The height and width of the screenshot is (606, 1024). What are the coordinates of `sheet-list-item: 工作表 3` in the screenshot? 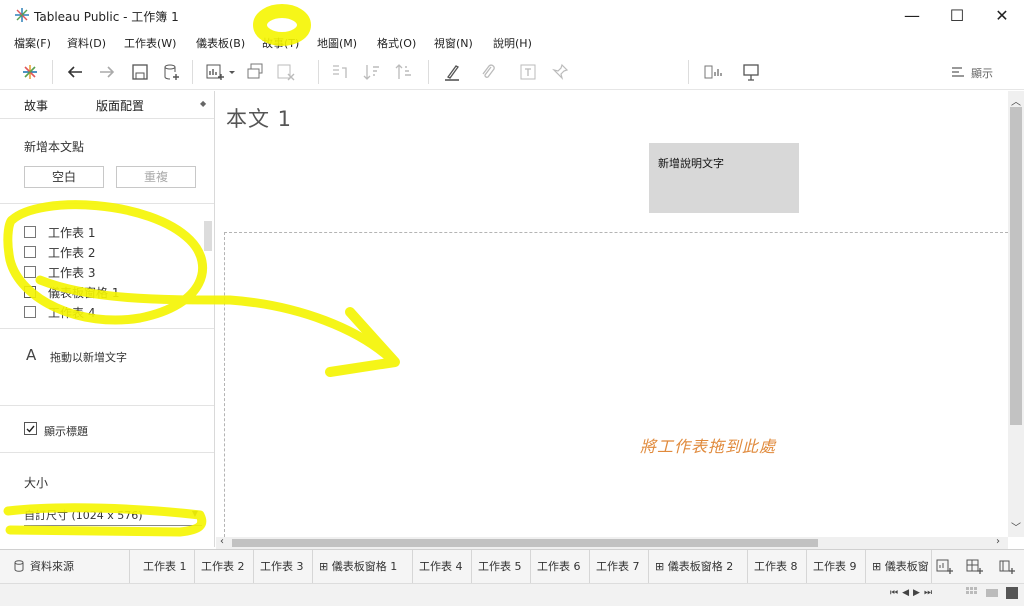 It's located at (59, 272).